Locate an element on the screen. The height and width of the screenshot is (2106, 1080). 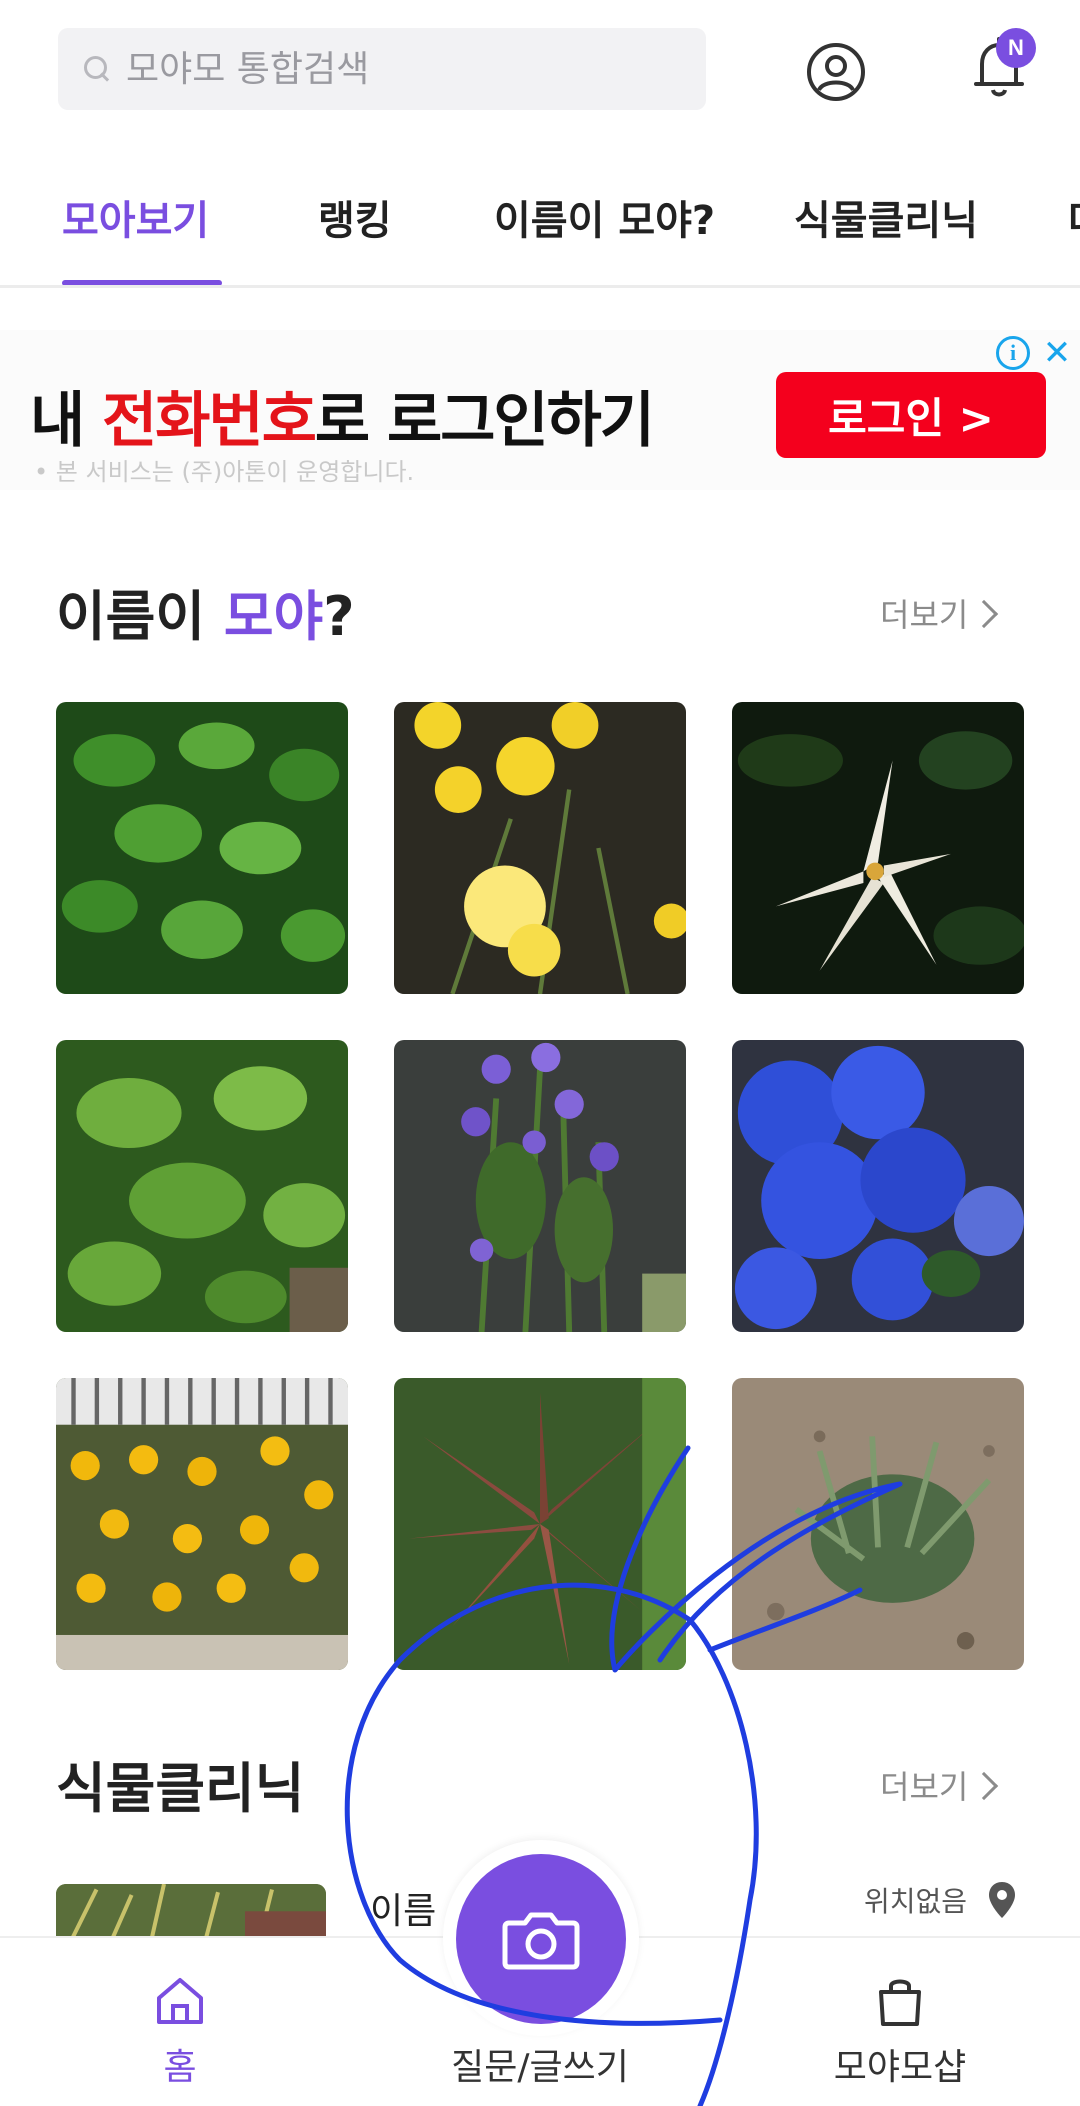
section-title-plant-clinic: 식물클리닉 is located at coordinates (180, 1788).